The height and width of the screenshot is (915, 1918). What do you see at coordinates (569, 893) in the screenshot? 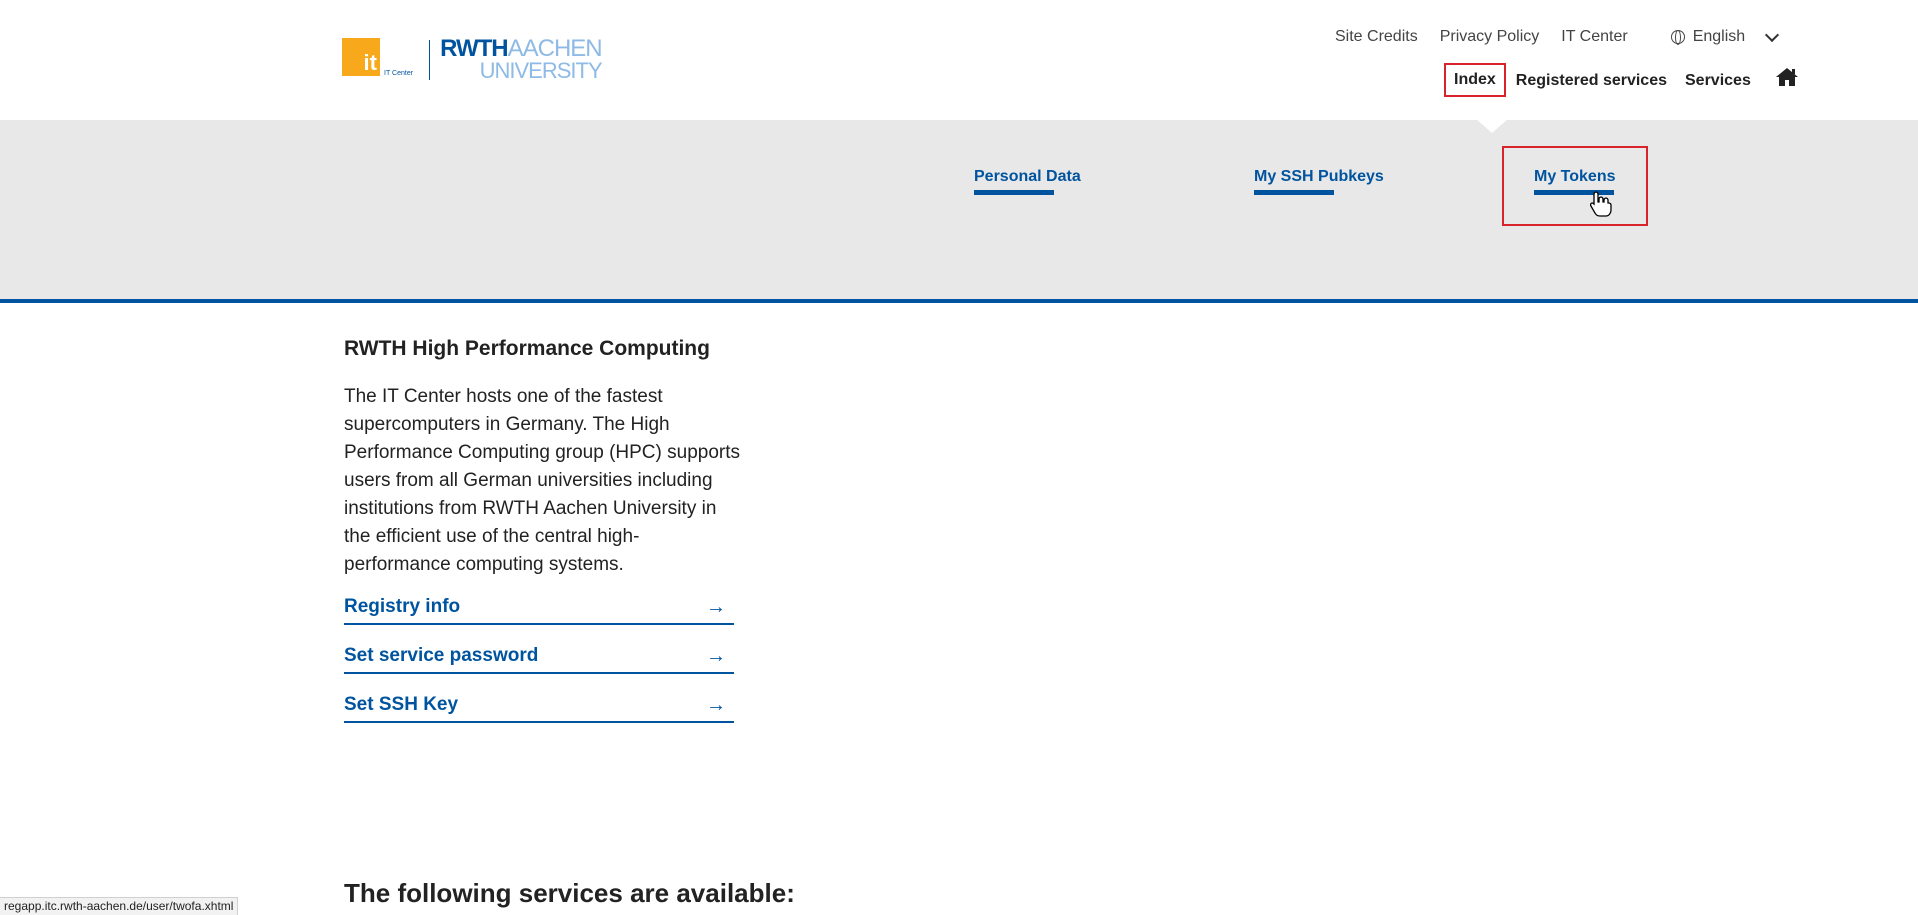
I see `services-heading: The following services are available:` at bounding box center [569, 893].